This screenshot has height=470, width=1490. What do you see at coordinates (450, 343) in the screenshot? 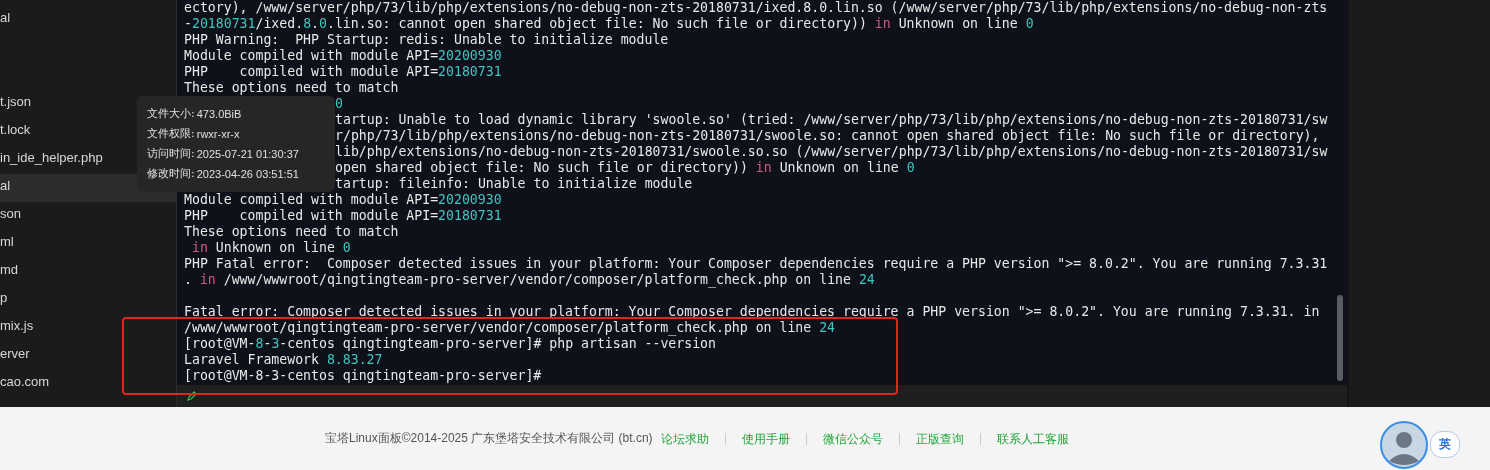
I see `terminal-line: [root@VM-8-3-centos qingtingteam-pro-server]# php artisan --version` at bounding box center [450, 343].